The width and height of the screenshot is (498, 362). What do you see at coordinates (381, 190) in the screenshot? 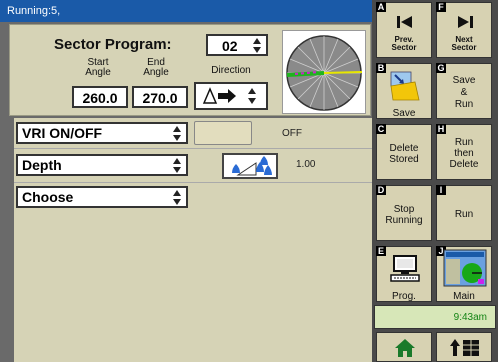
I see `softkey-letter: D` at bounding box center [381, 190].